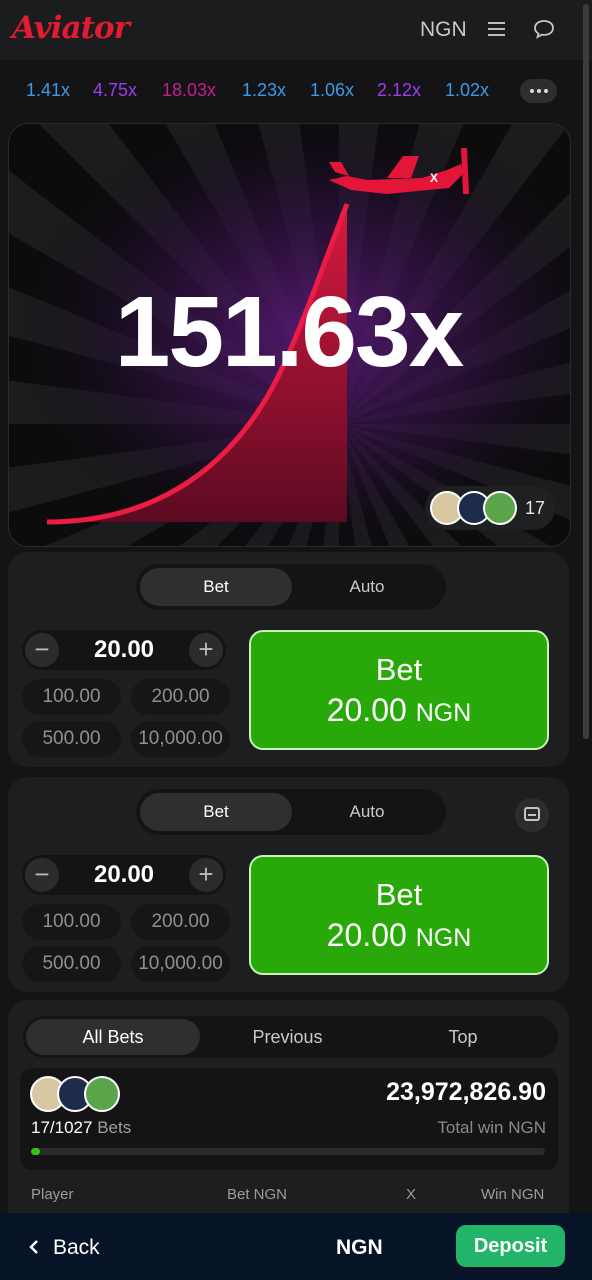 This screenshot has width=592, height=1280. What do you see at coordinates (399, 90) in the screenshot?
I see `history-item: 2.12x` at bounding box center [399, 90].